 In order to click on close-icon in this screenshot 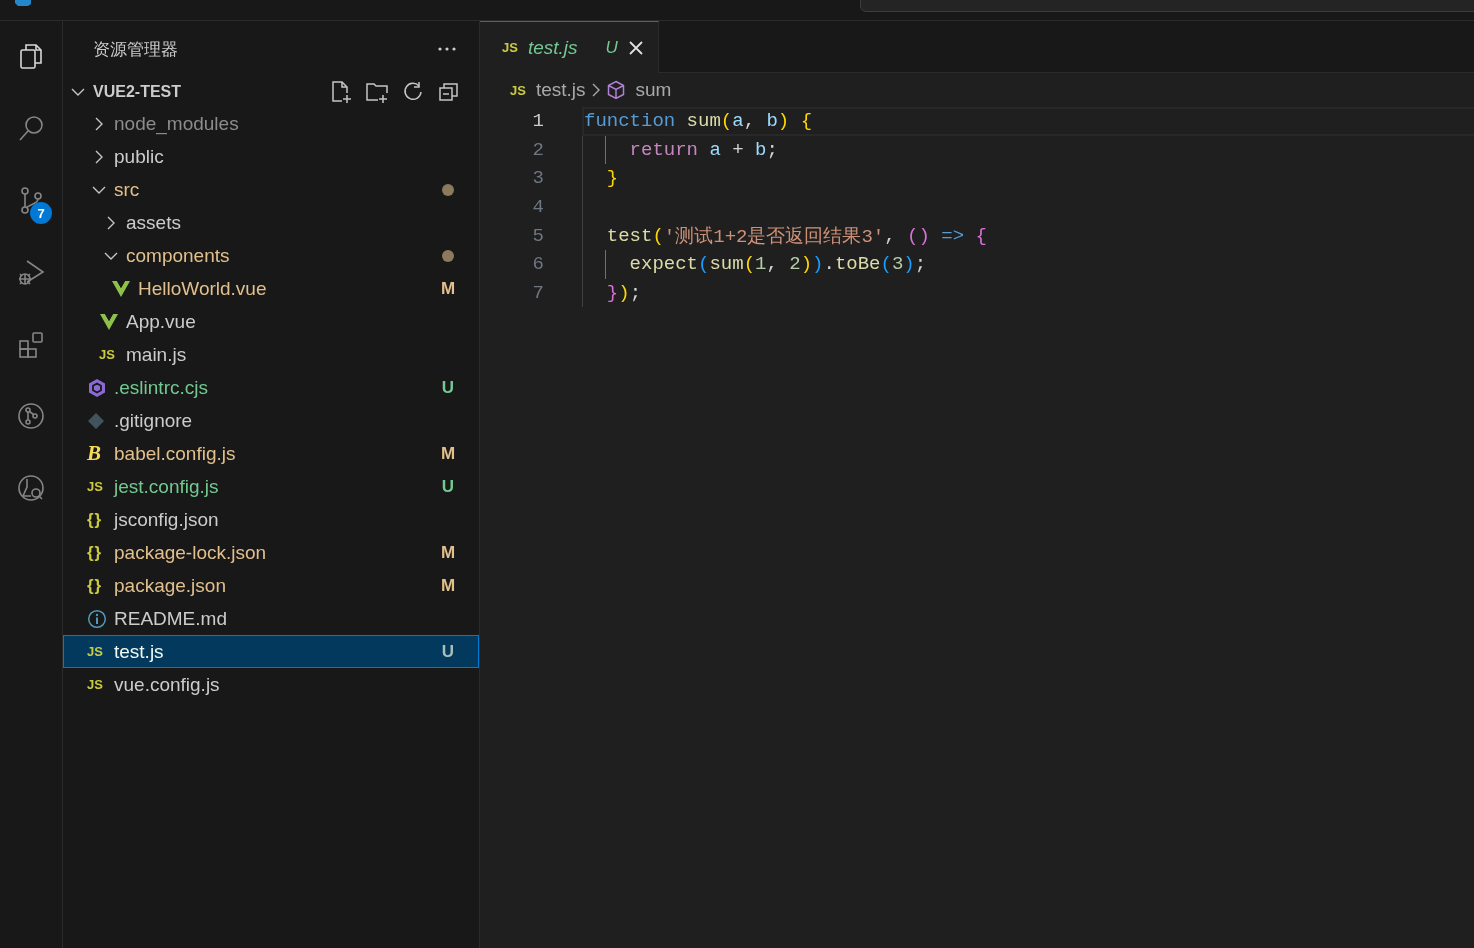, I will do `click(635, 47)`.